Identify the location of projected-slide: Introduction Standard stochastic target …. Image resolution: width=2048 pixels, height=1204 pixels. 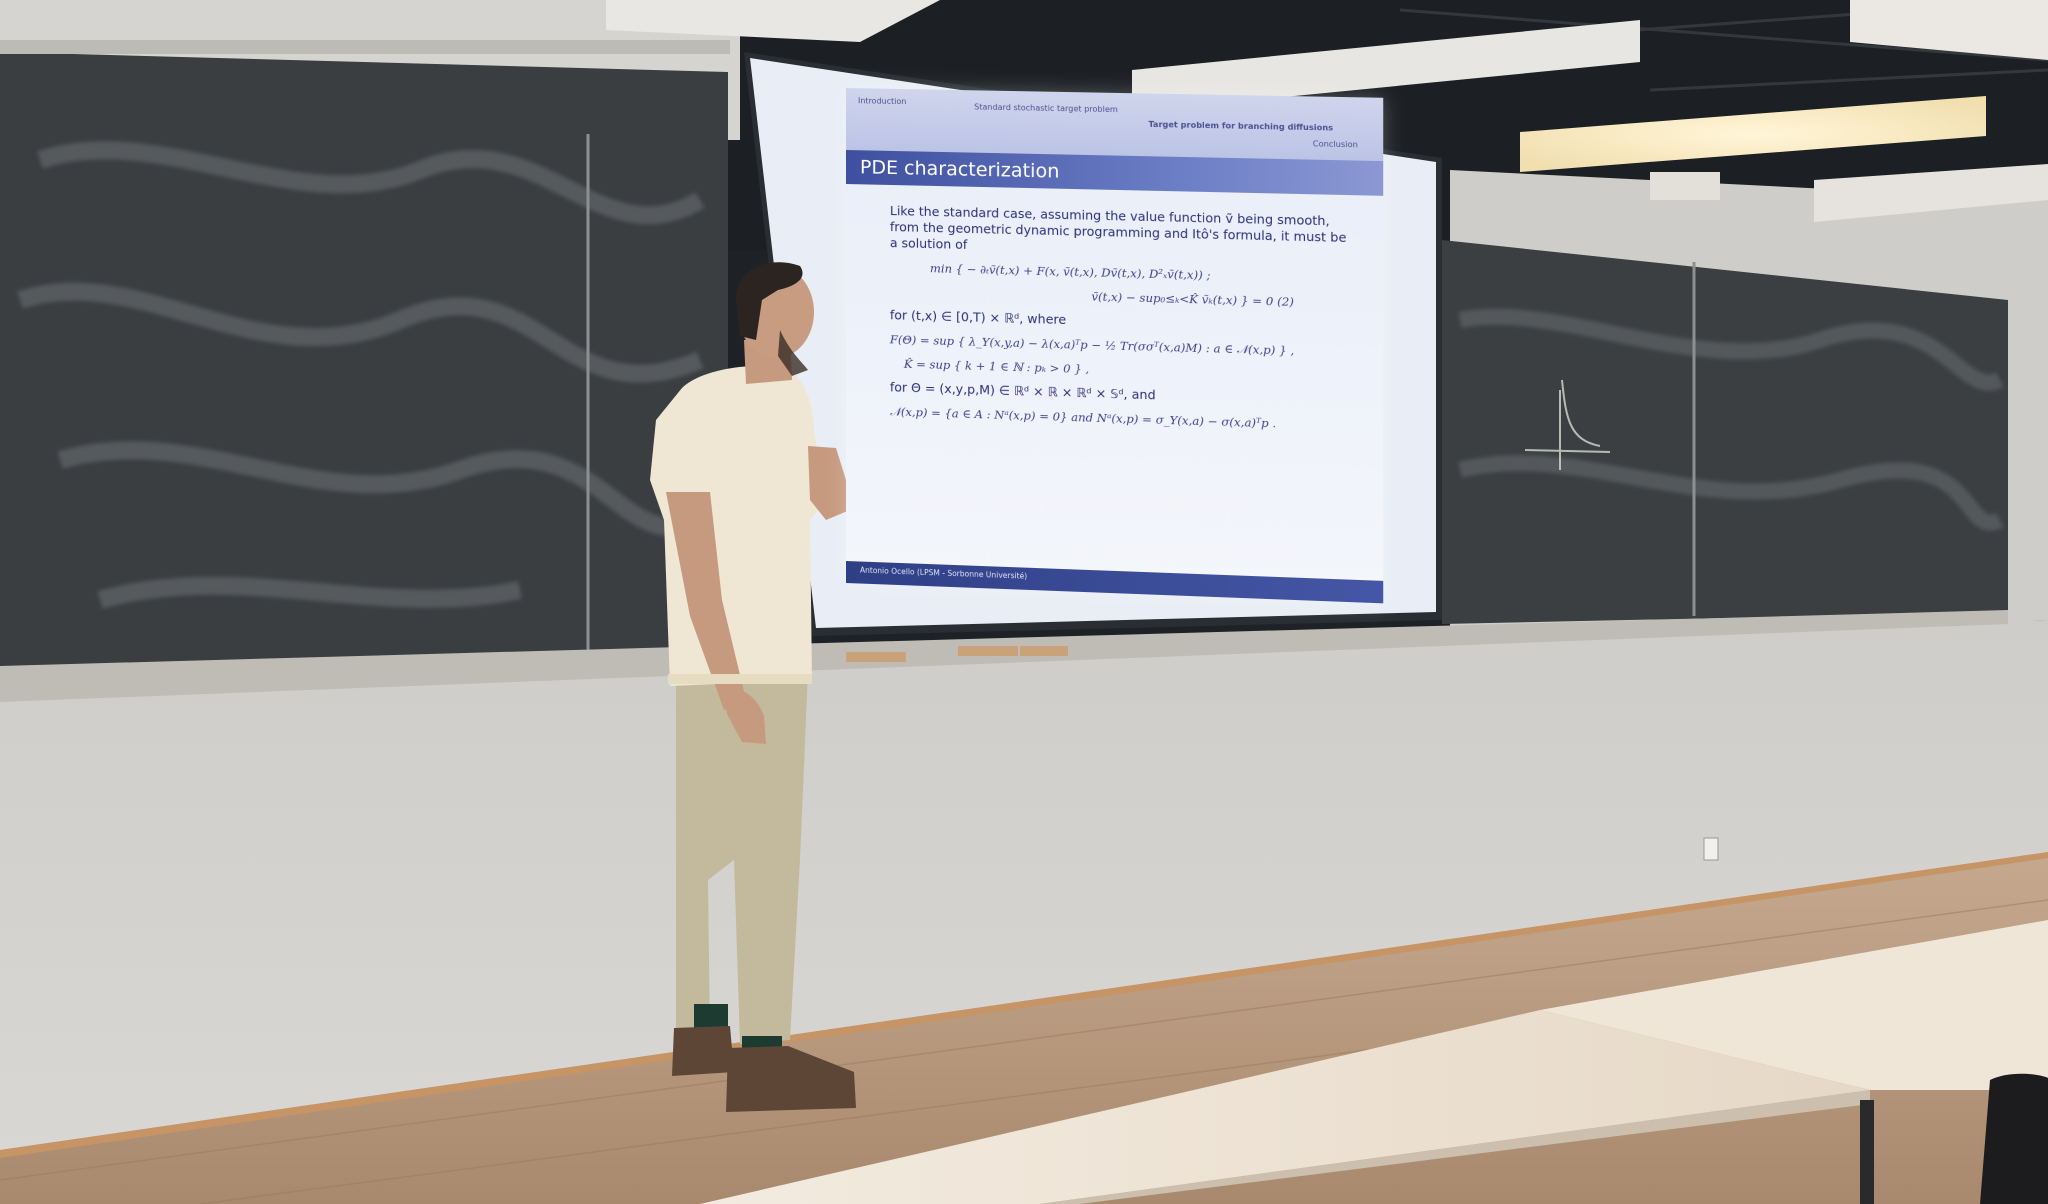
(1114, 345).